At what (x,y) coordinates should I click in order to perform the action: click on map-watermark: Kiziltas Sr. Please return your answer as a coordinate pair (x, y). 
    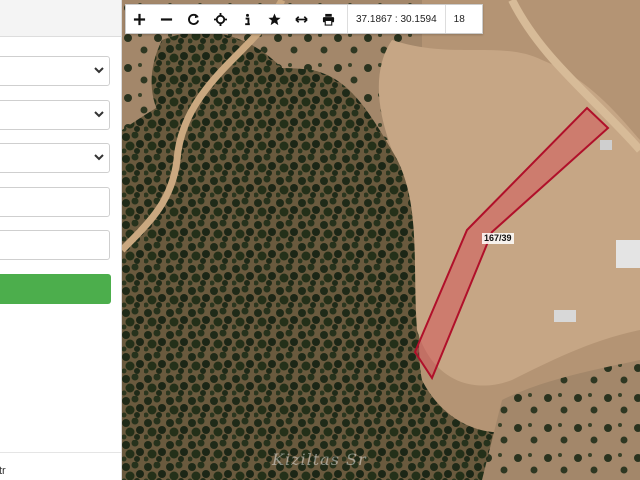
    Looking at the image, I should click on (319, 459).